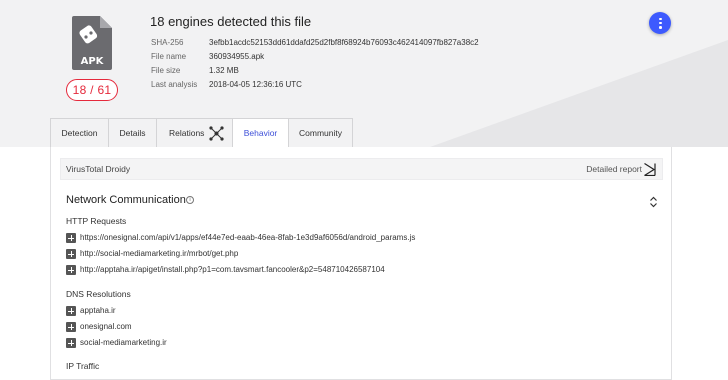 Image resolution: width=728 pixels, height=380 pixels. What do you see at coordinates (167, 42) in the screenshot?
I see `detail-key: SHA-256` at bounding box center [167, 42].